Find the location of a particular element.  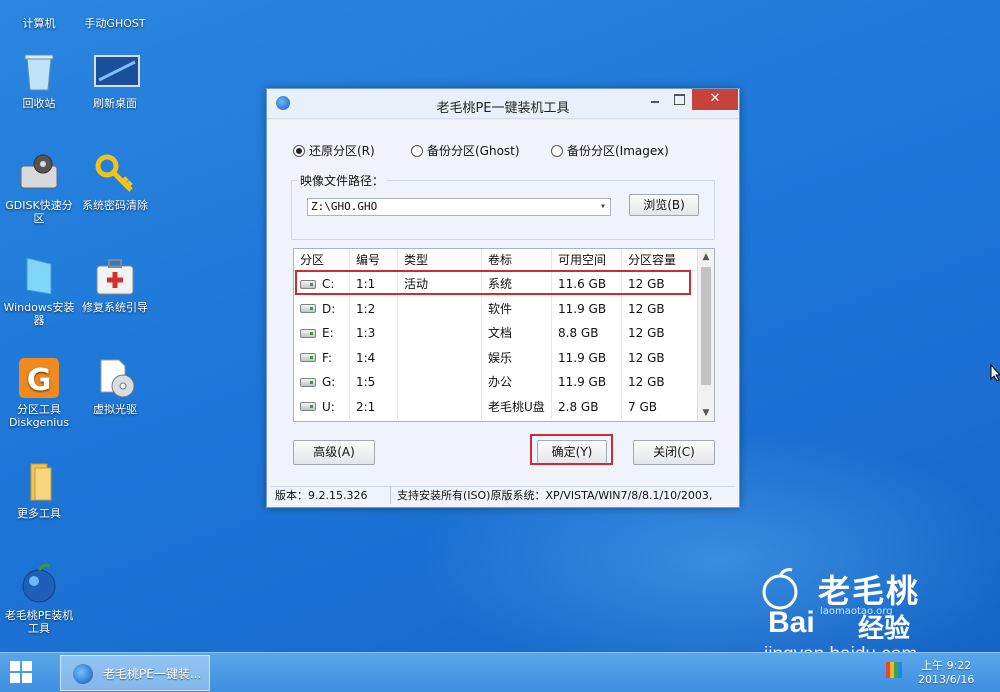

desktop-icon-virtual-drive: 虚拟光驱 is located at coordinates (115, 386).